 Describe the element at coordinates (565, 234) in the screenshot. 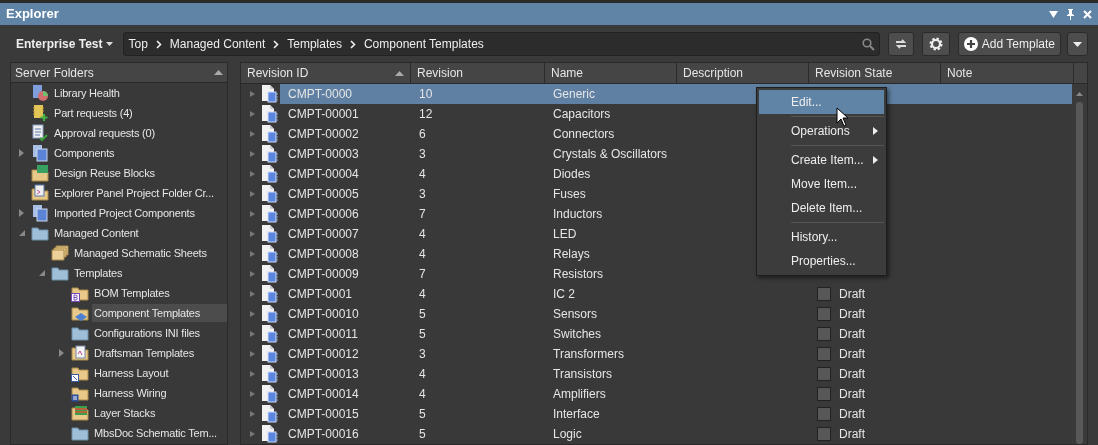

I see `table-cell-text: LED` at that location.